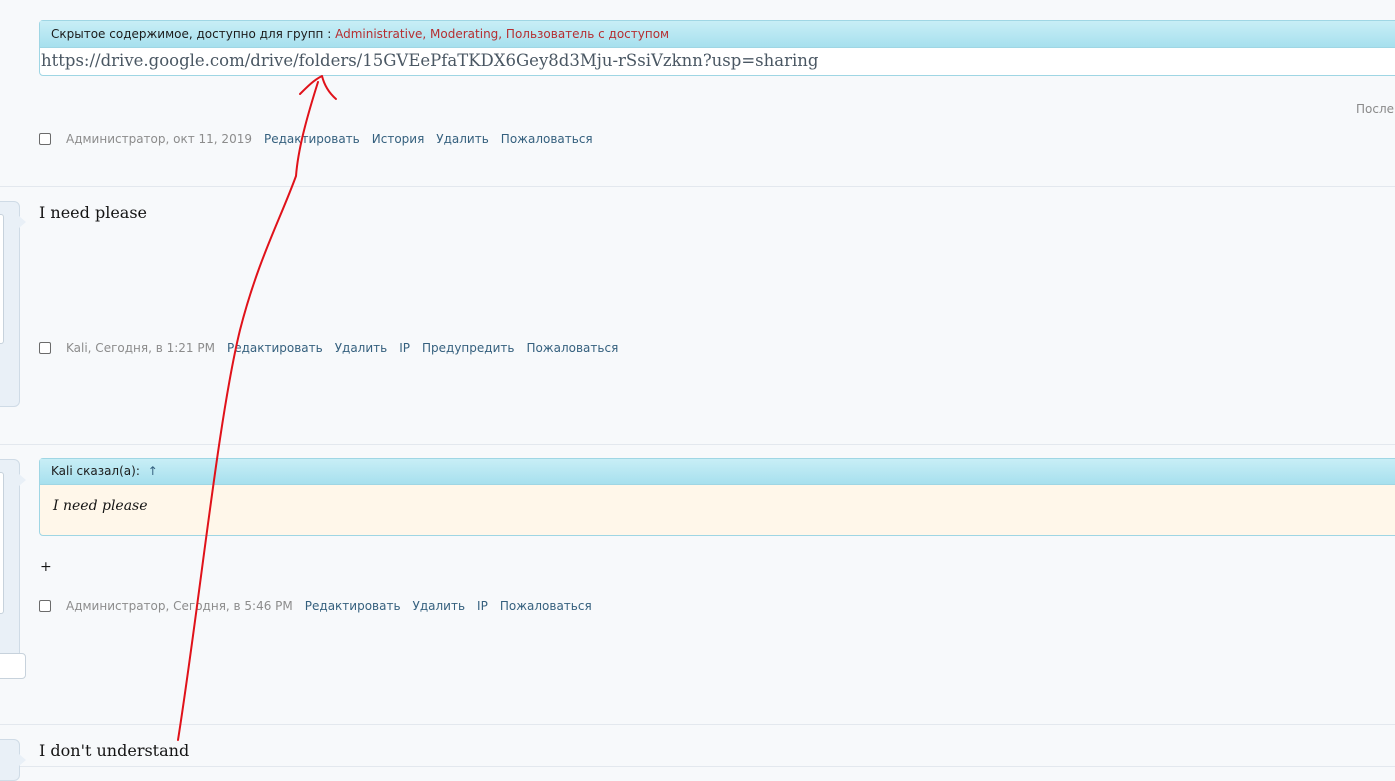 This screenshot has height=781, width=1395. Describe the element at coordinates (191, 34) in the screenshot. I see `hidden-content-label: Скрытое содержимое, доступно для групп :` at that location.